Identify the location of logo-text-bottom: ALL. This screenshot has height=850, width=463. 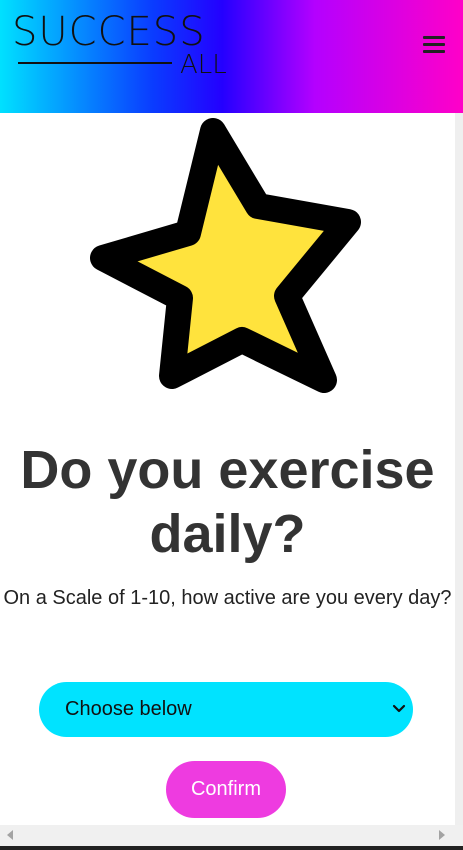
(203, 65).